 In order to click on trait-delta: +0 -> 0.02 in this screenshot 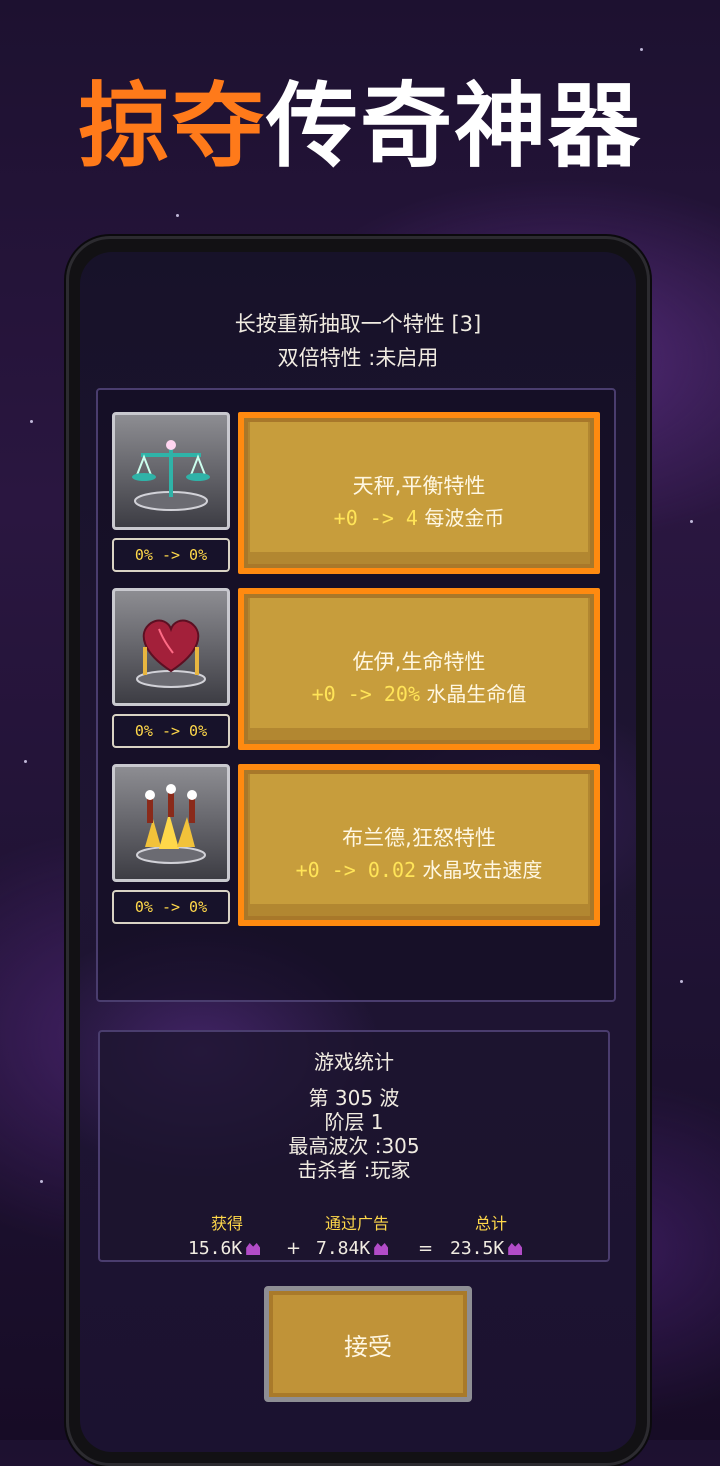, I will do `click(356, 870)`.